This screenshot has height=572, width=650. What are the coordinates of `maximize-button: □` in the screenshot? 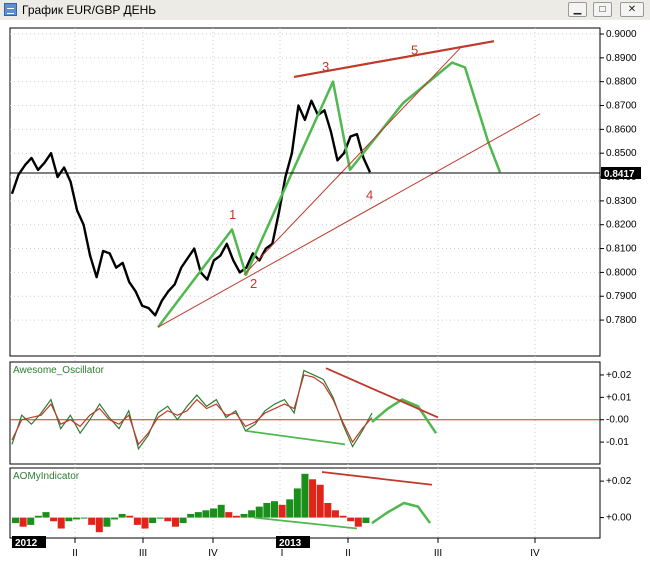 It's located at (602, 9).